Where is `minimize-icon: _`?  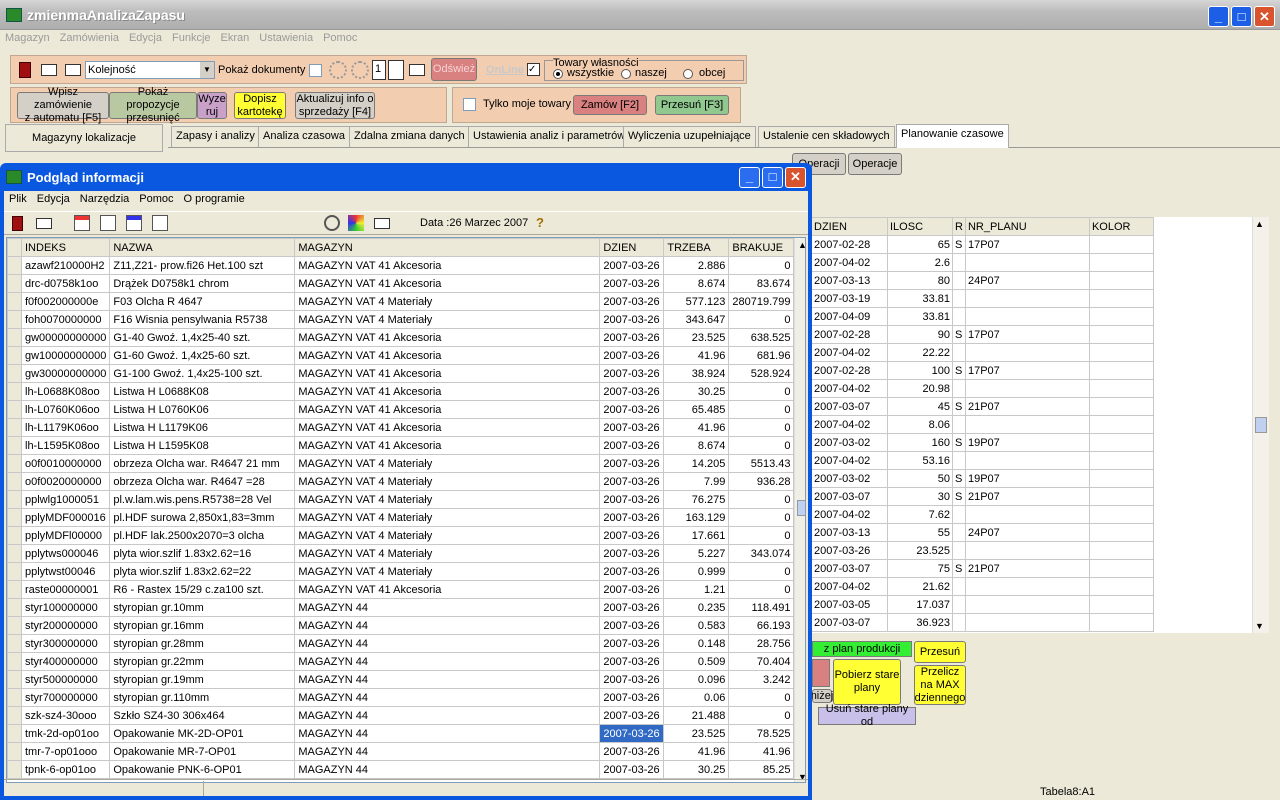 minimize-icon: _ is located at coordinates (749, 177).